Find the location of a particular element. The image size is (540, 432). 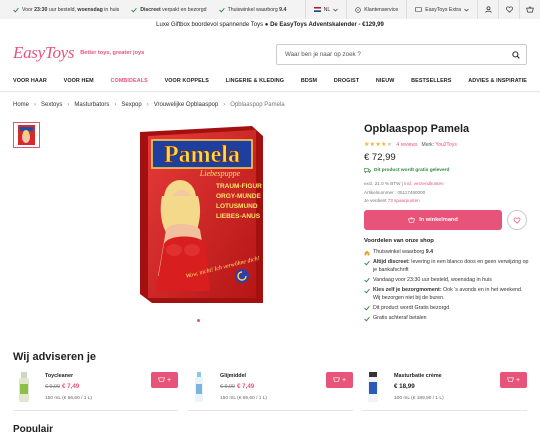

recommend-name: Toycleaner is located at coordinates (59, 376).